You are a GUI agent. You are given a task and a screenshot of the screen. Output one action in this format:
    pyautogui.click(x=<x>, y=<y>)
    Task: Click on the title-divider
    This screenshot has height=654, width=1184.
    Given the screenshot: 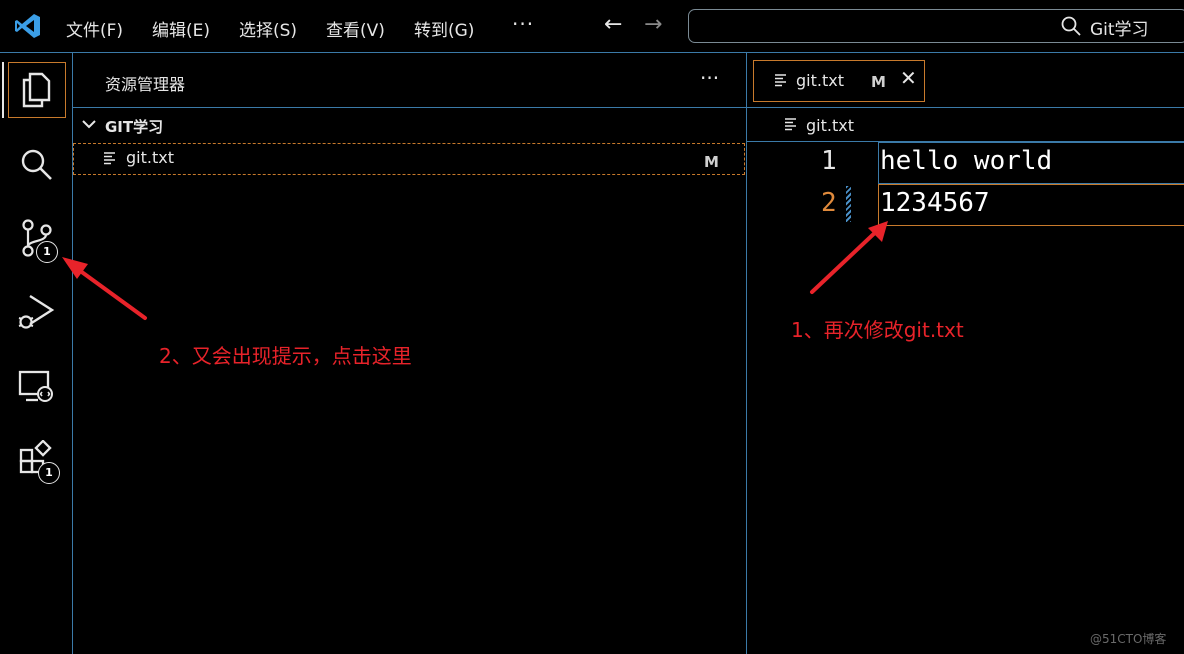 What is the action you would take?
    pyautogui.click(x=592, y=52)
    